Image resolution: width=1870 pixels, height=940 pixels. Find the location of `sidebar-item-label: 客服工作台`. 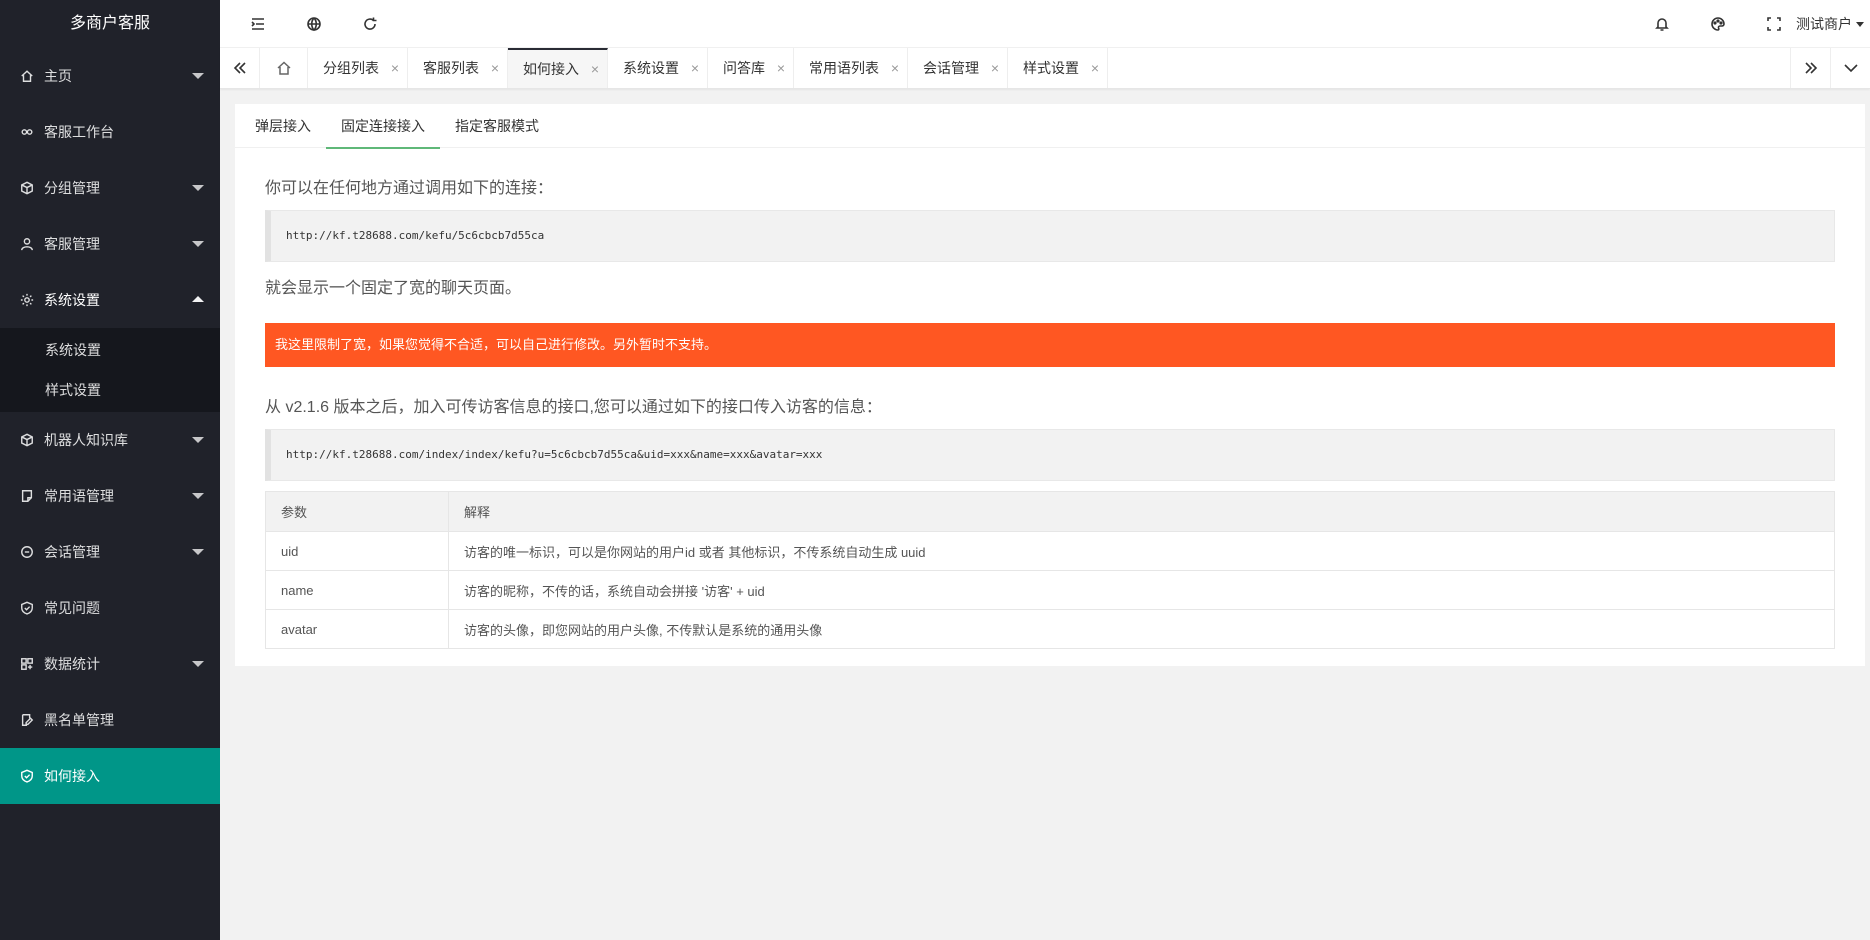

sidebar-item-label: 客服工作台 is located at coordinates (79, 132).